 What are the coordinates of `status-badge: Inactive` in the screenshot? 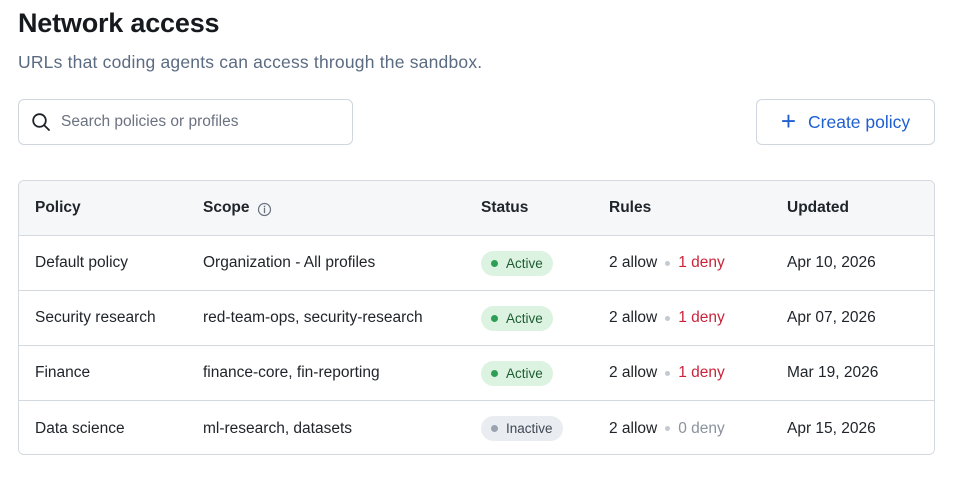 It's located at (522, 428).